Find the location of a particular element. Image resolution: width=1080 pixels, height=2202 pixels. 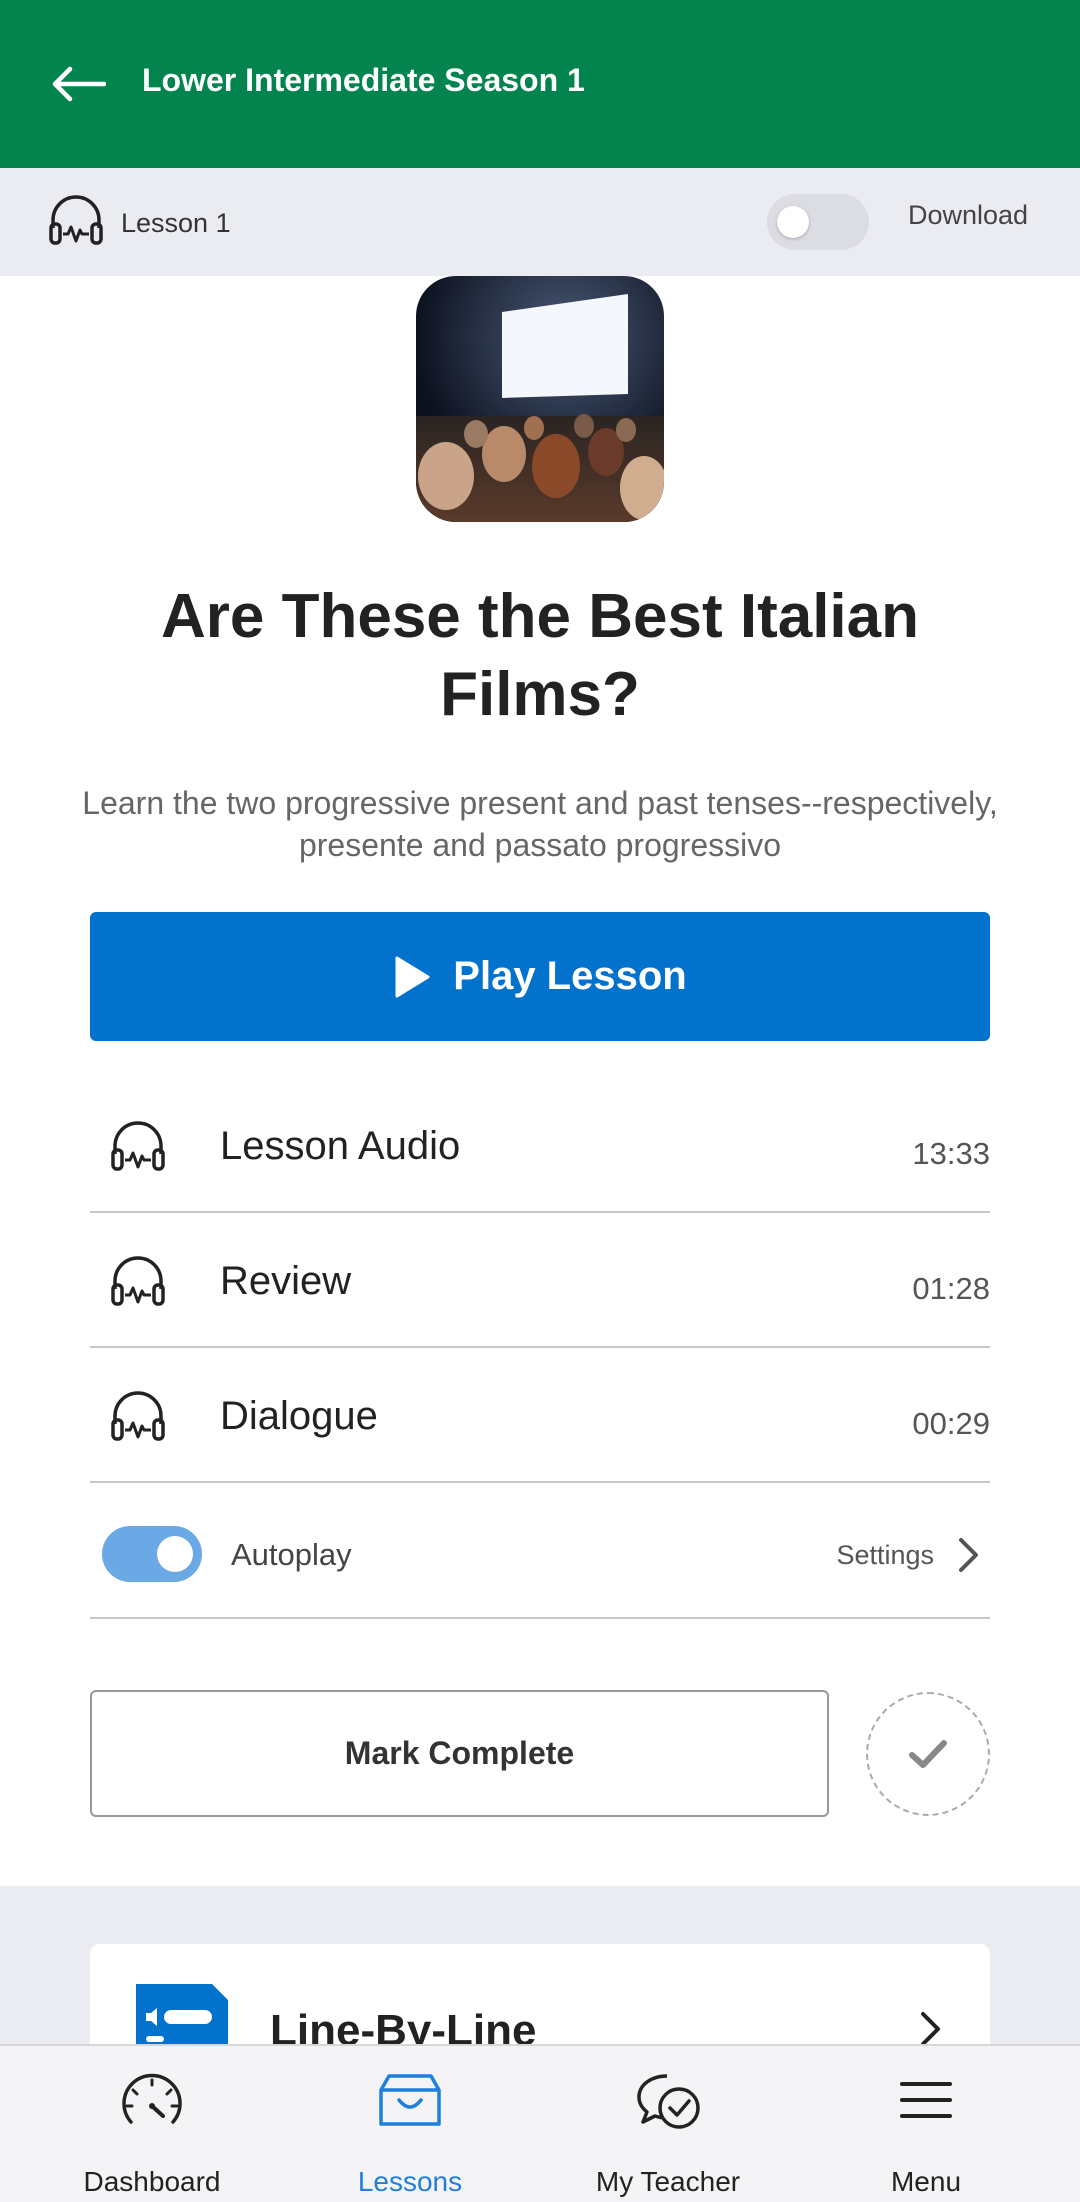

track-row-lesson-audio: Lesson Audio 13:33 is located at coordinates (540, 1145).